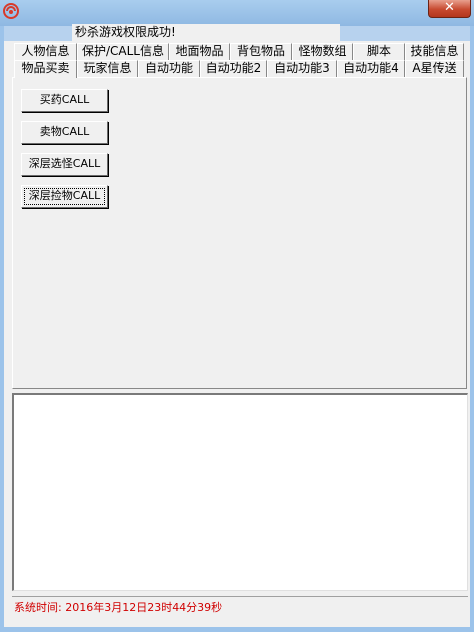 This screenshot has width=474, height=632. I want to click on tab-character-info: 人物信息, so click(45, 51).